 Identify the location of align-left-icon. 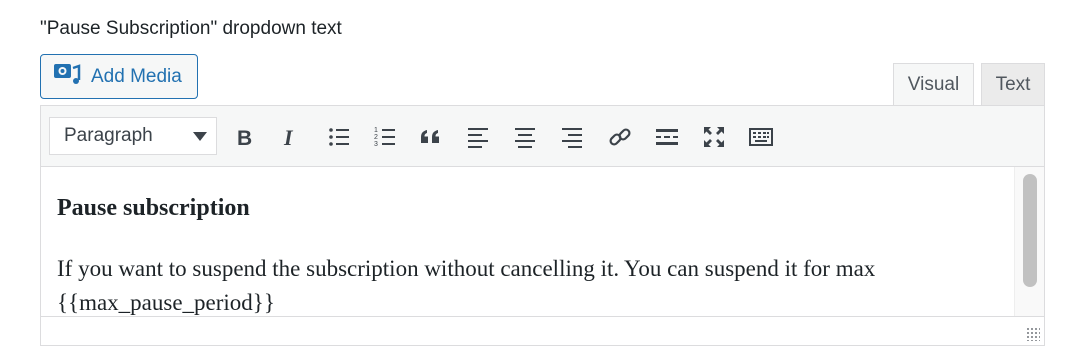
(478, 138).